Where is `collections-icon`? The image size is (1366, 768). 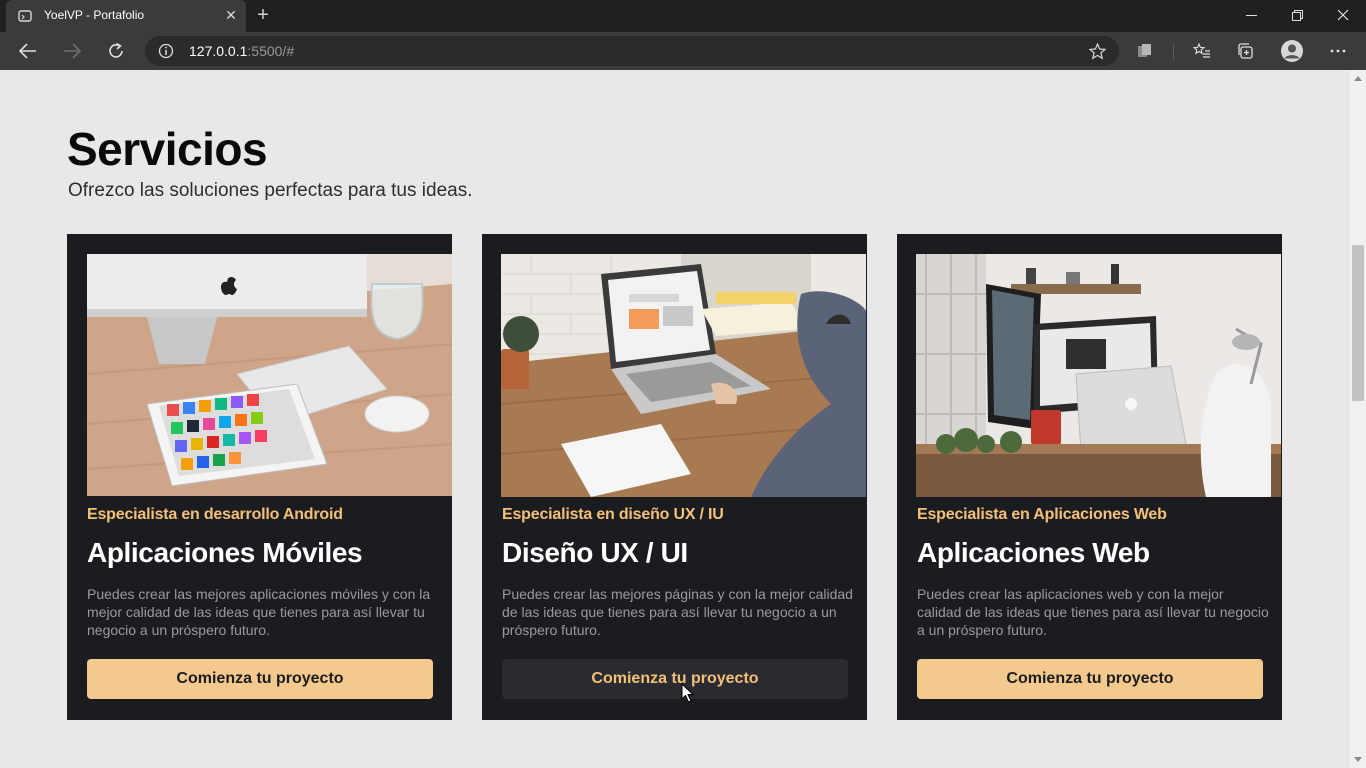
collections-icon is located at coordinates (1246, 51).